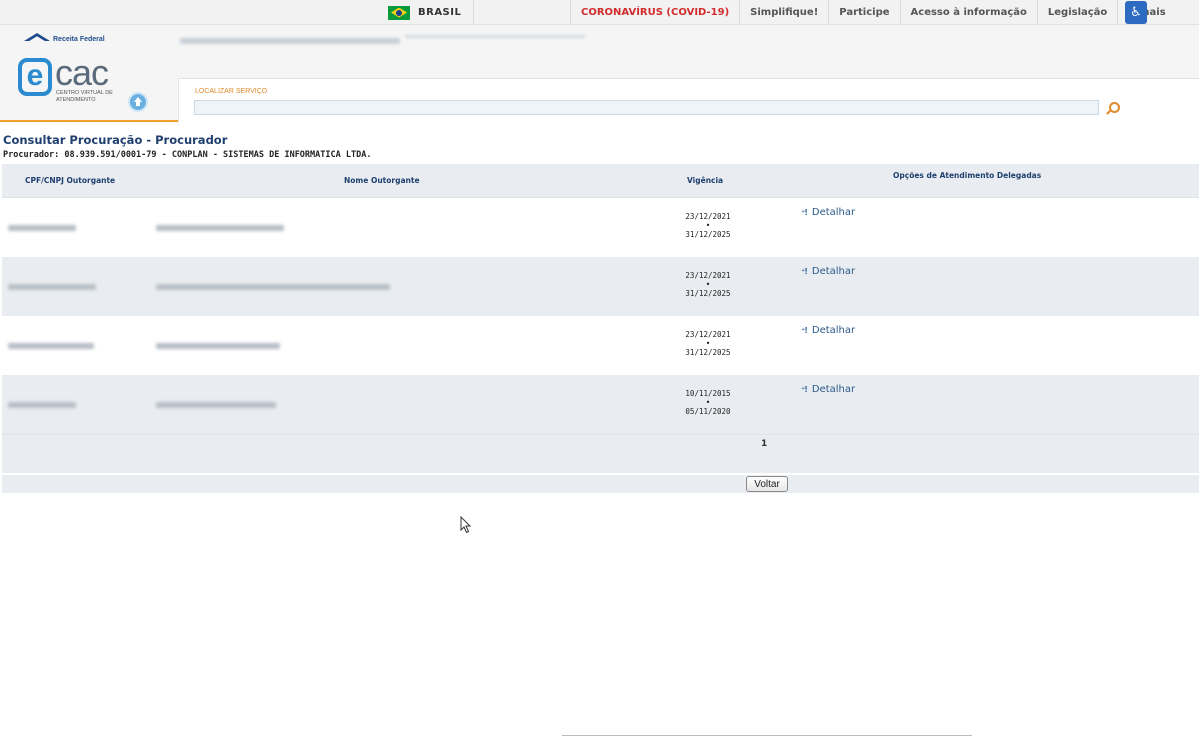 Image resolution: width=1199 pixels, height=739 pixels. I want to click on ecac-logo: e cac CENTRO VIRTUAL DE ATENDIMENTO, so click(66, 83).